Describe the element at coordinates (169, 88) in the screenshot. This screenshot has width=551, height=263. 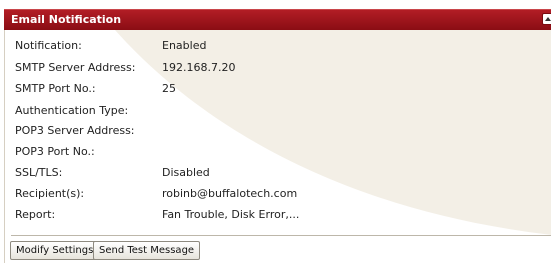
I see `field-value: 25` at that location.